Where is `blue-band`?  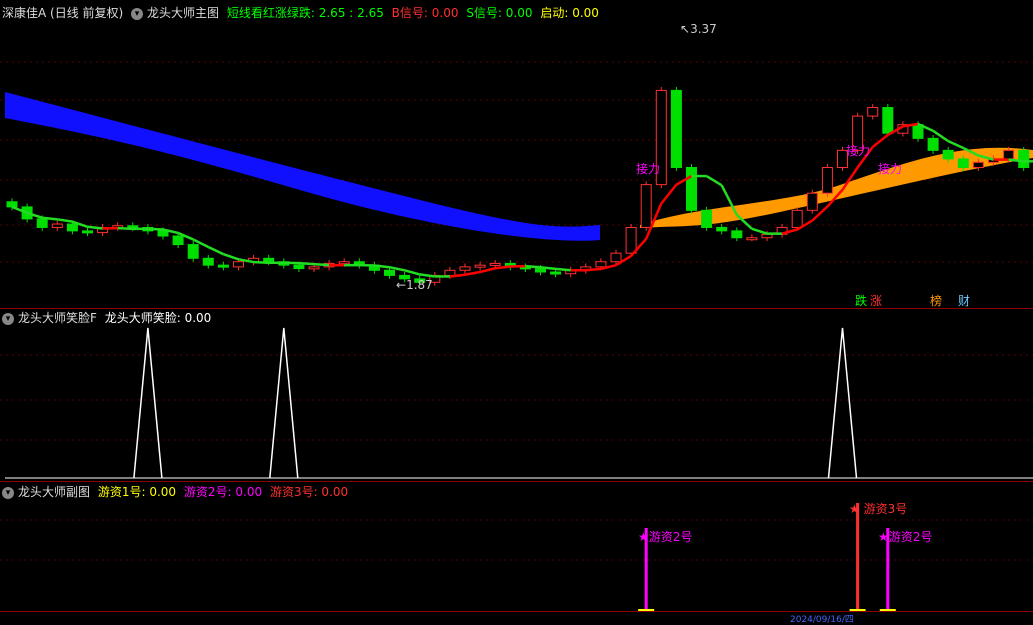 blue-band is located at coordinates (302, 166).